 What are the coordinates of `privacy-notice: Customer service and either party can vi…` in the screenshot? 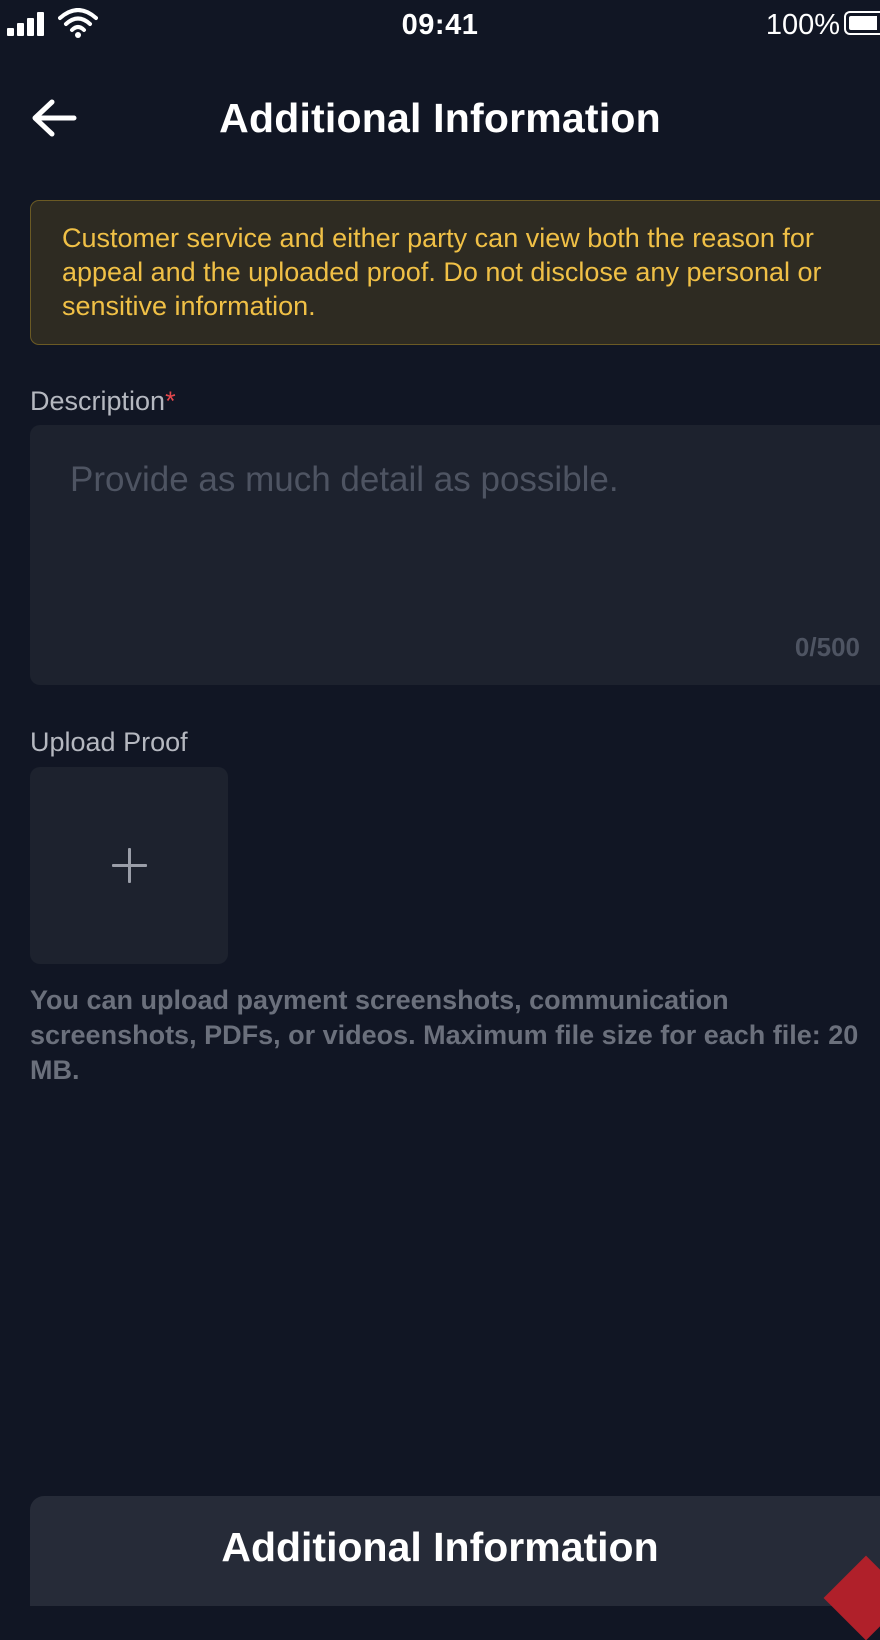 It's located at (455, 272).